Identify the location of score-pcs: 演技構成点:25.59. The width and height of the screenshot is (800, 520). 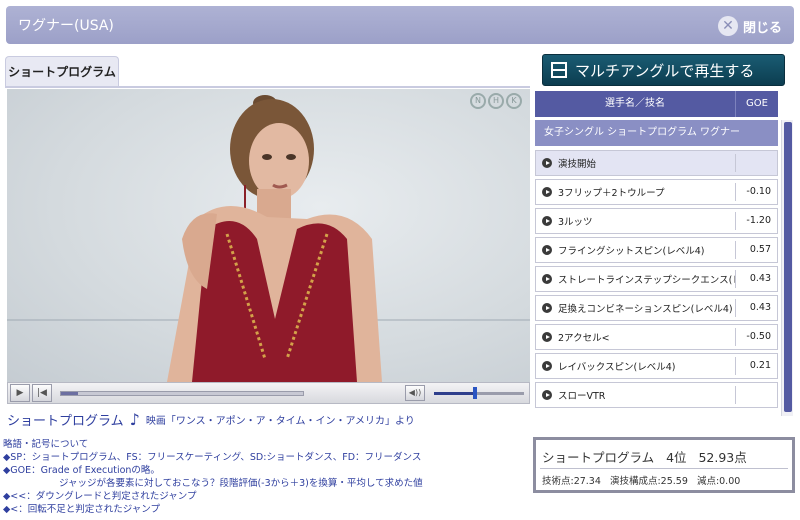
(648, 481).